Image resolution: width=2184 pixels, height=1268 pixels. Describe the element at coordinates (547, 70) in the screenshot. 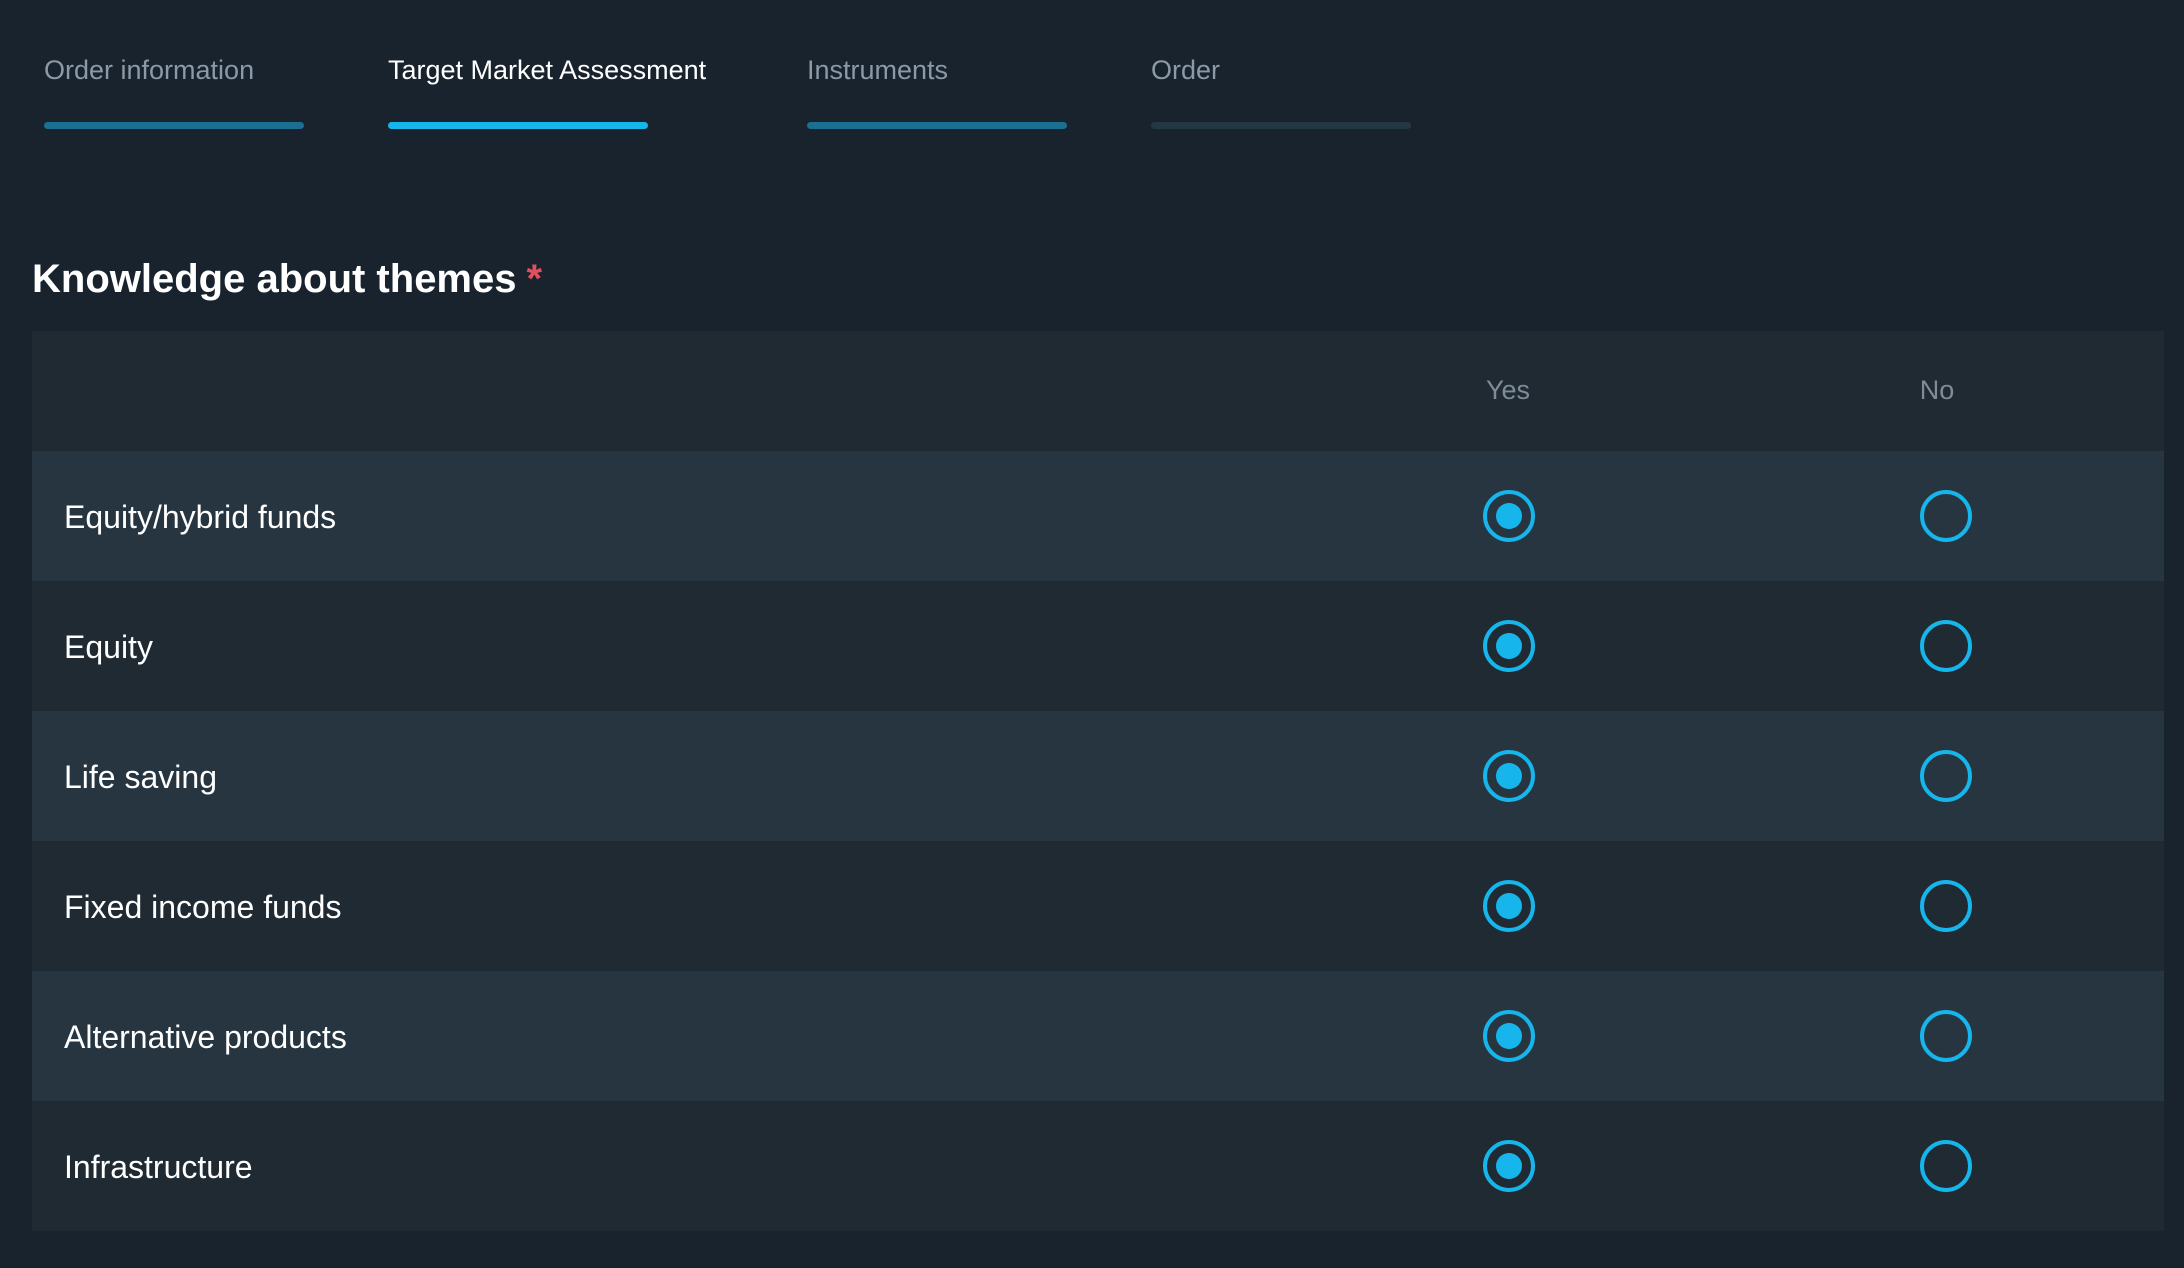

I see `step-label: Target Market Assessment` at that location.